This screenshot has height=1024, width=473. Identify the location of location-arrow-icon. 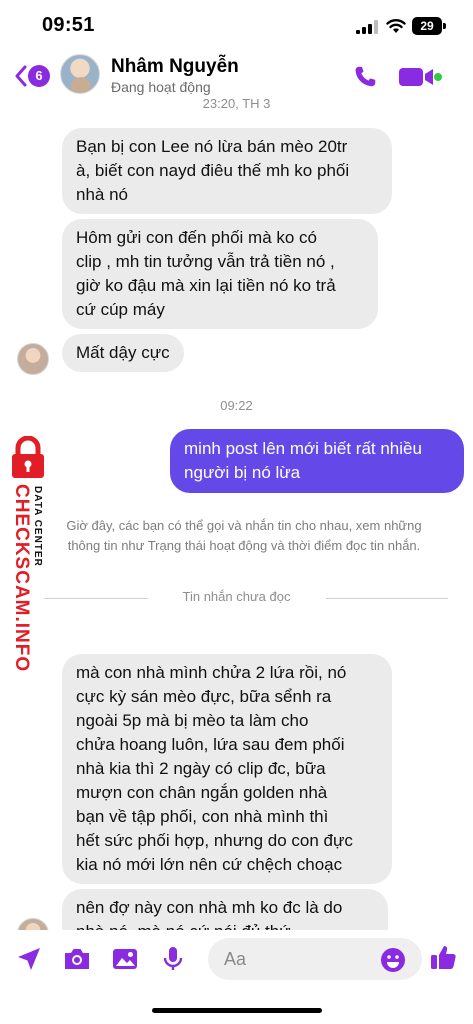
(29, 959).